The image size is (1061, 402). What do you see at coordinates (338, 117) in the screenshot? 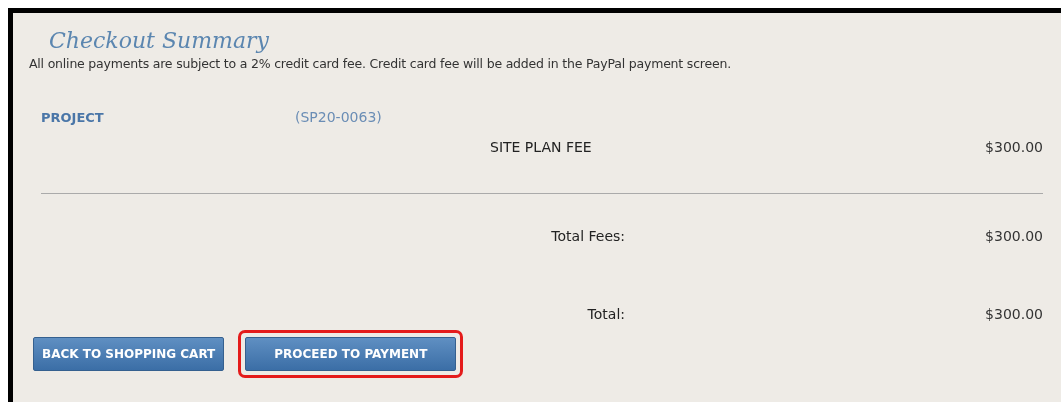
I see `project-number: (SP20-0063)` at bounding box center [338, 117].